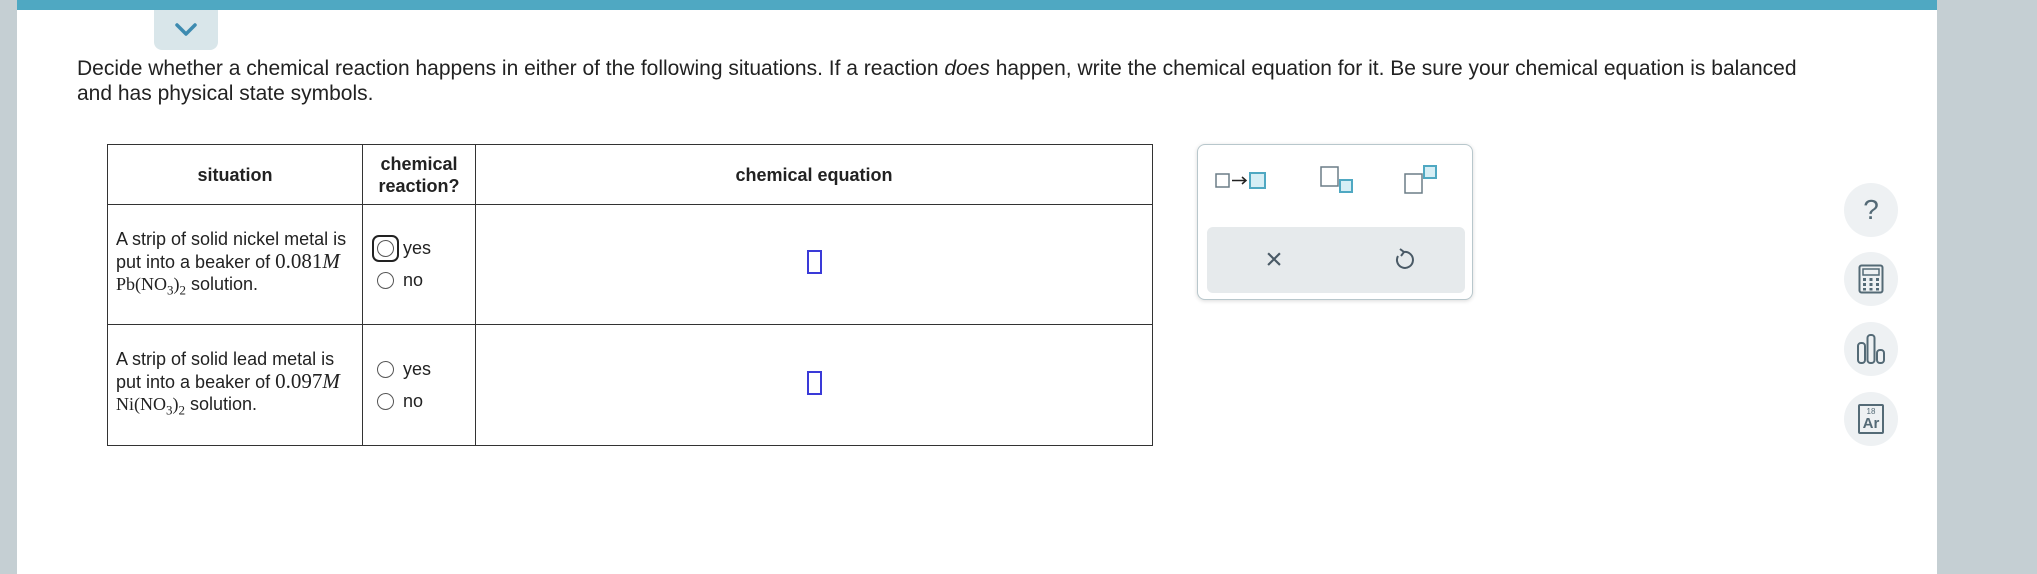 The image size is (2037, 574). I want to click on header-reaction-line1: chemical, so click(419, 163).